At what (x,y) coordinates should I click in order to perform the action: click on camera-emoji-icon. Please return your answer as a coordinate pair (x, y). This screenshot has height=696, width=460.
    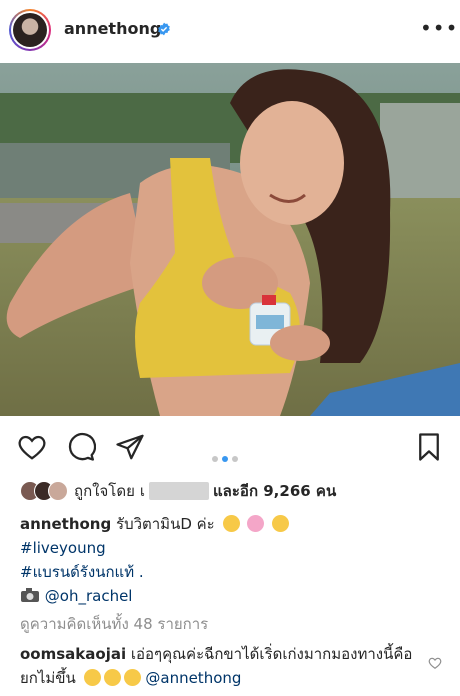
    Looking at the image, I should click on (30, 595).